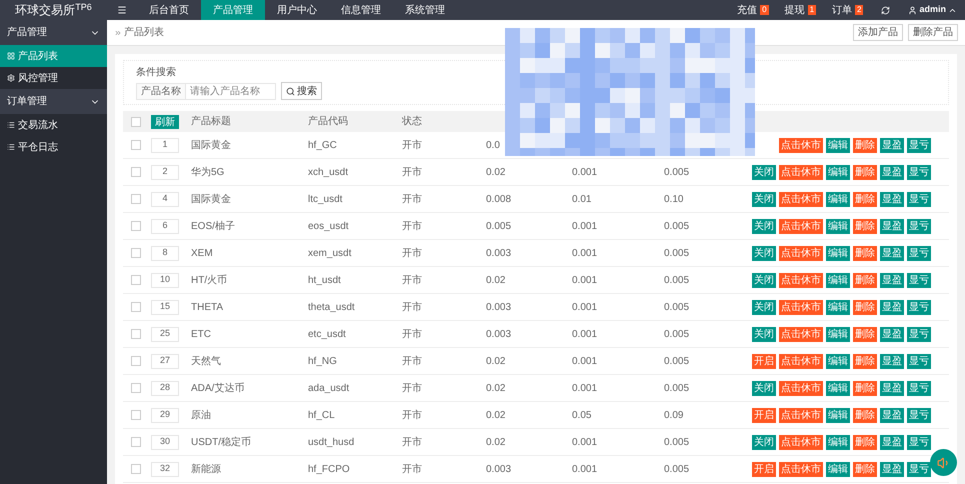 This screenshot has height=484, width=965. What do you see at coordinates (165, 172) in the screenshot?
I see `sort-field: 2` at bounding box center [165, 172].